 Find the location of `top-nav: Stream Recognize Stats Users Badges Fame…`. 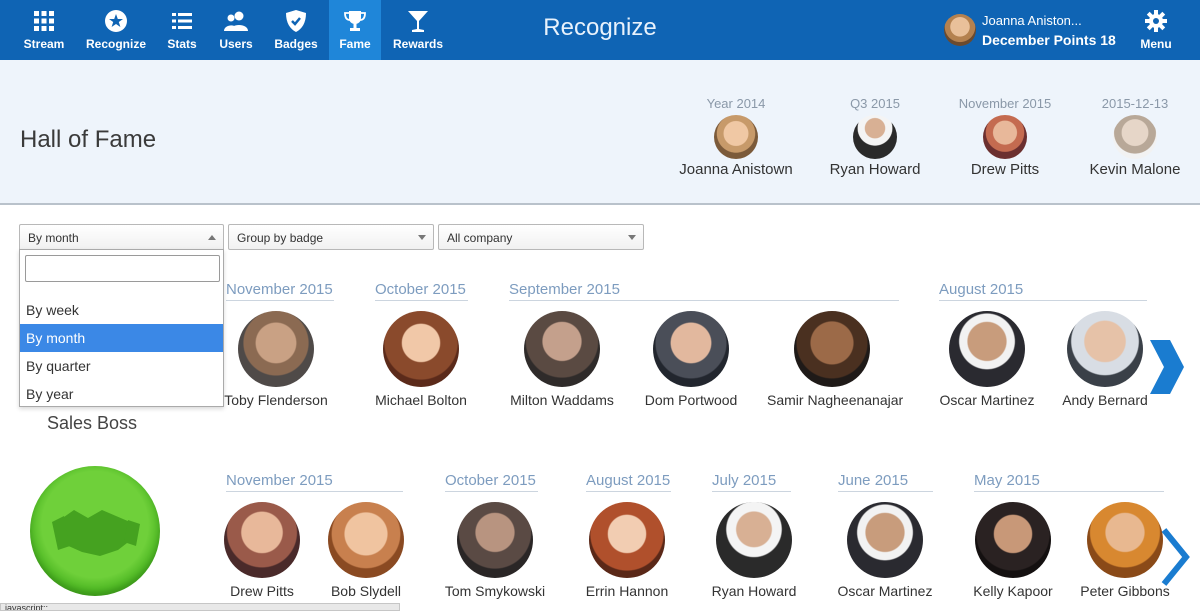

top-nav: Stream Recognize Stats Users Badges Fame… is located at coordinates (600, 30).